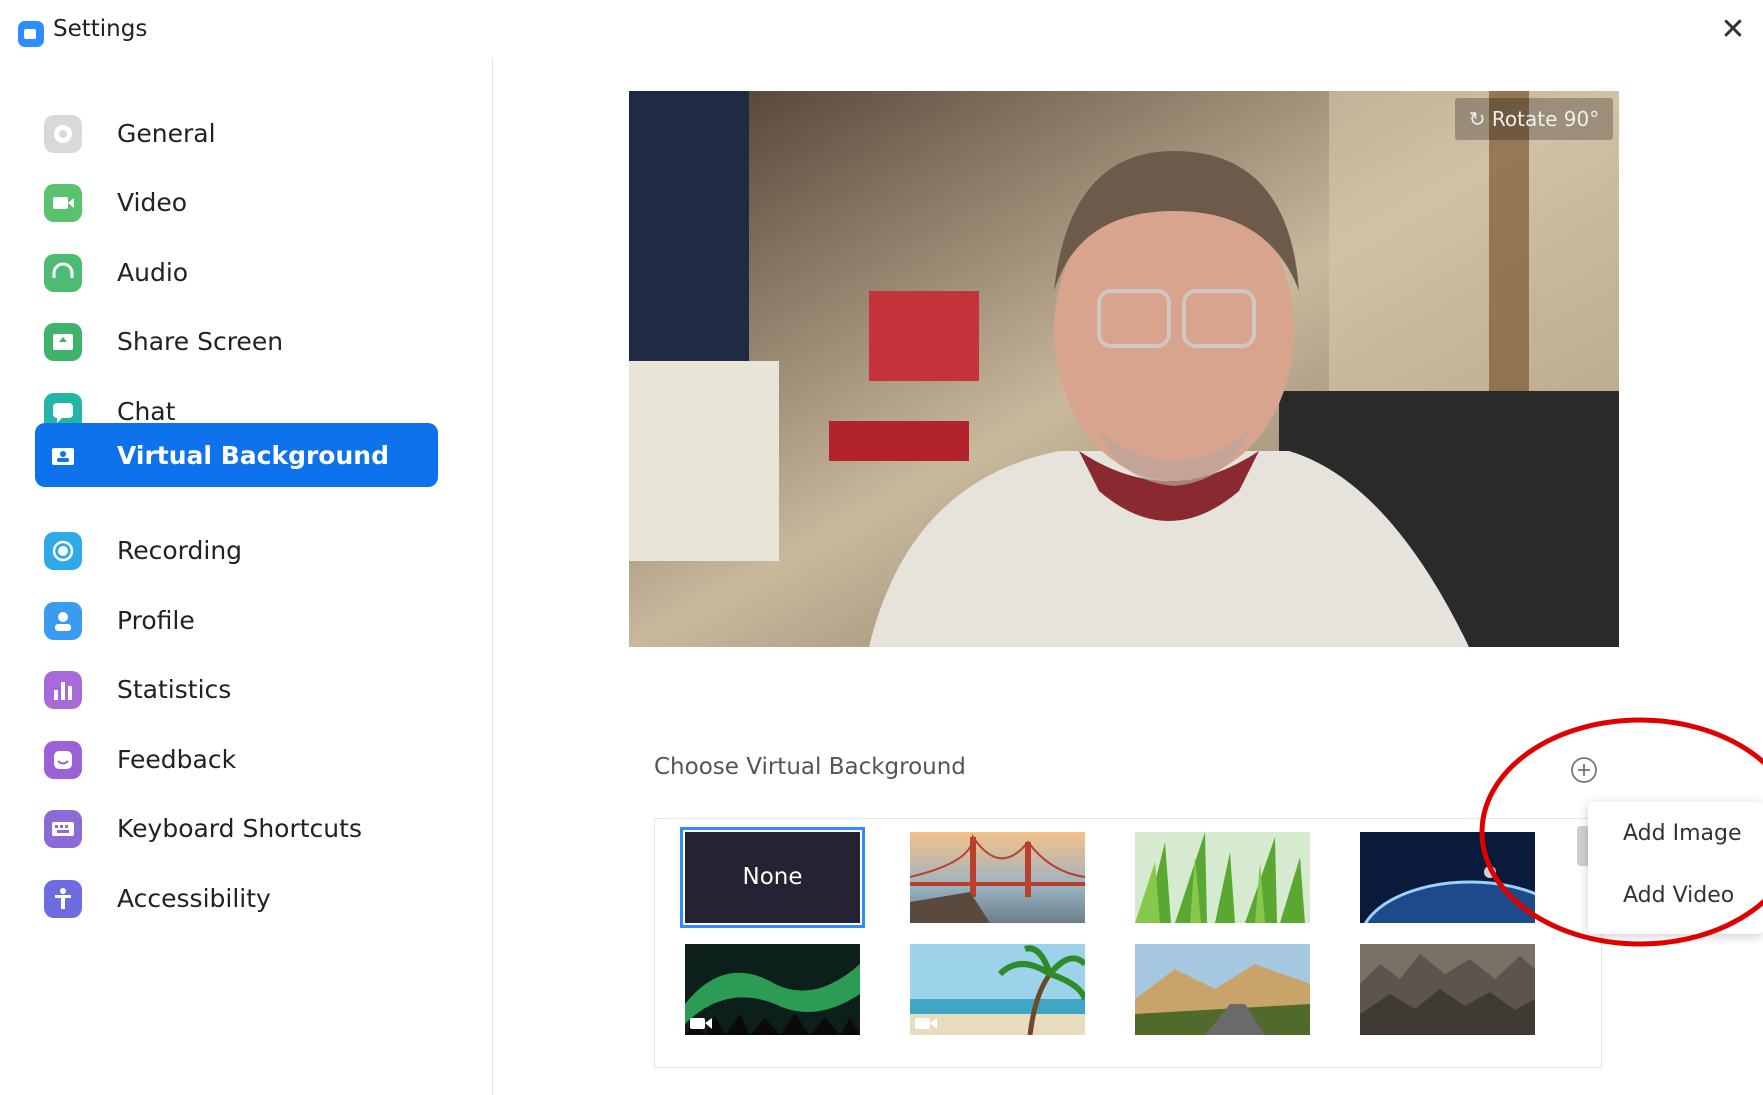 The width and height of the screenshot is (1763, 1095). What do you see at coordinates (63, 829) in the screenshot?
I see `keyboard-icon` at bounding box center [63, 829].